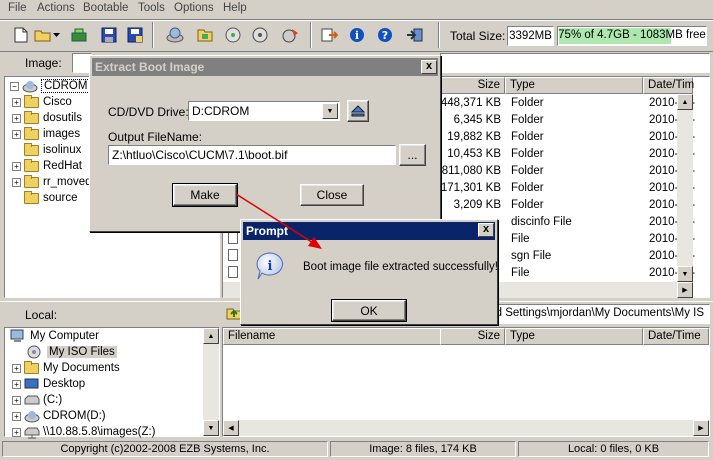 This screenshot has height=460, width=713. I want to click on new-icon, so click(21, 35).